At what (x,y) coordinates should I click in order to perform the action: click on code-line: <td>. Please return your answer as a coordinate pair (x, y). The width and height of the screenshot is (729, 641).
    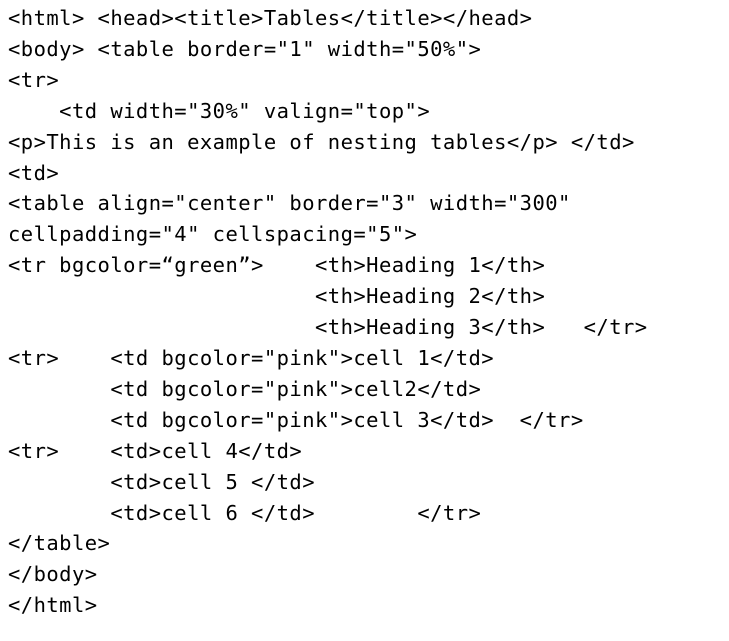
    Looking at the image, I should click on (34, 172).